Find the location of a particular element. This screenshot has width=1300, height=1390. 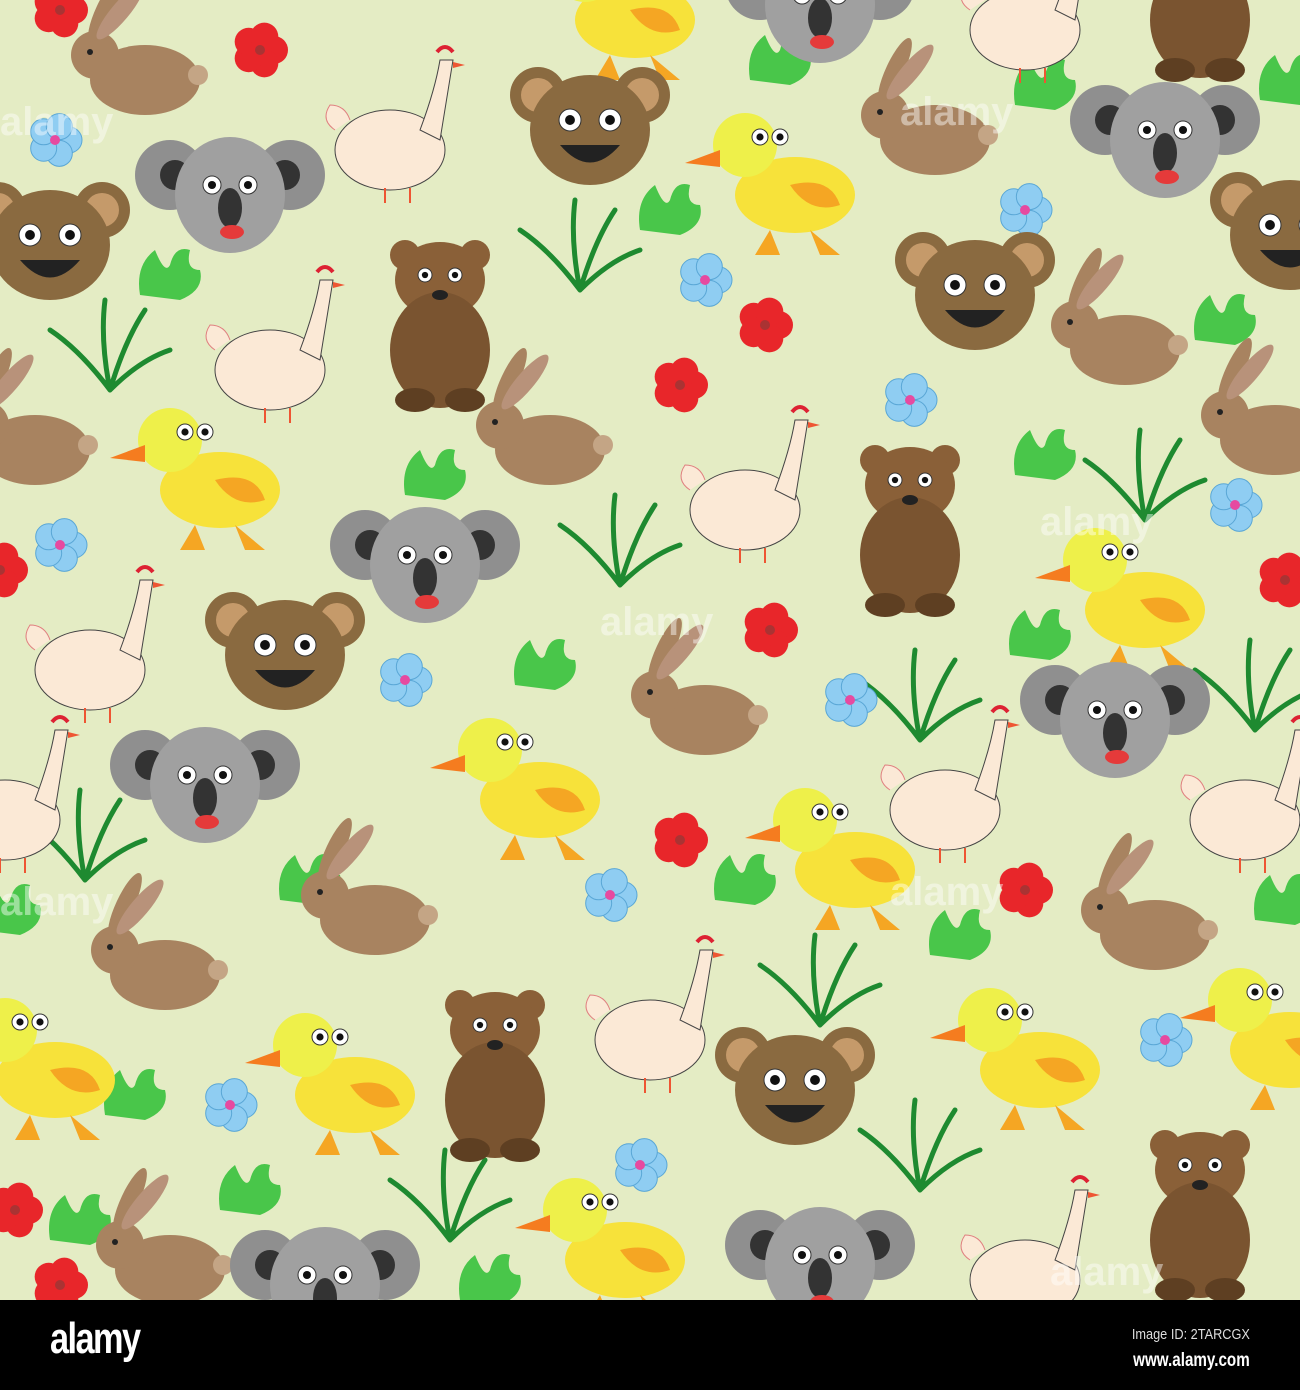

site-url: www.alamy.com is located at coordinates (1191, 1360).